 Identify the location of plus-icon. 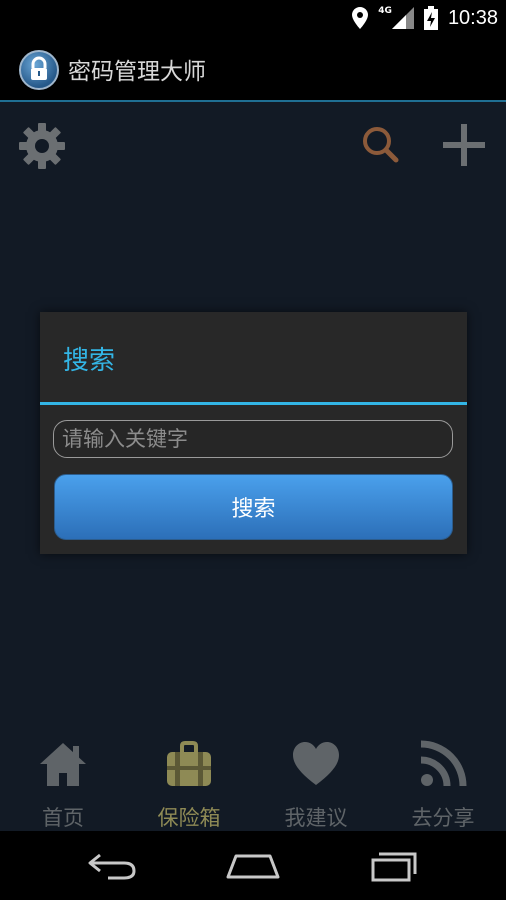
(464, 145).